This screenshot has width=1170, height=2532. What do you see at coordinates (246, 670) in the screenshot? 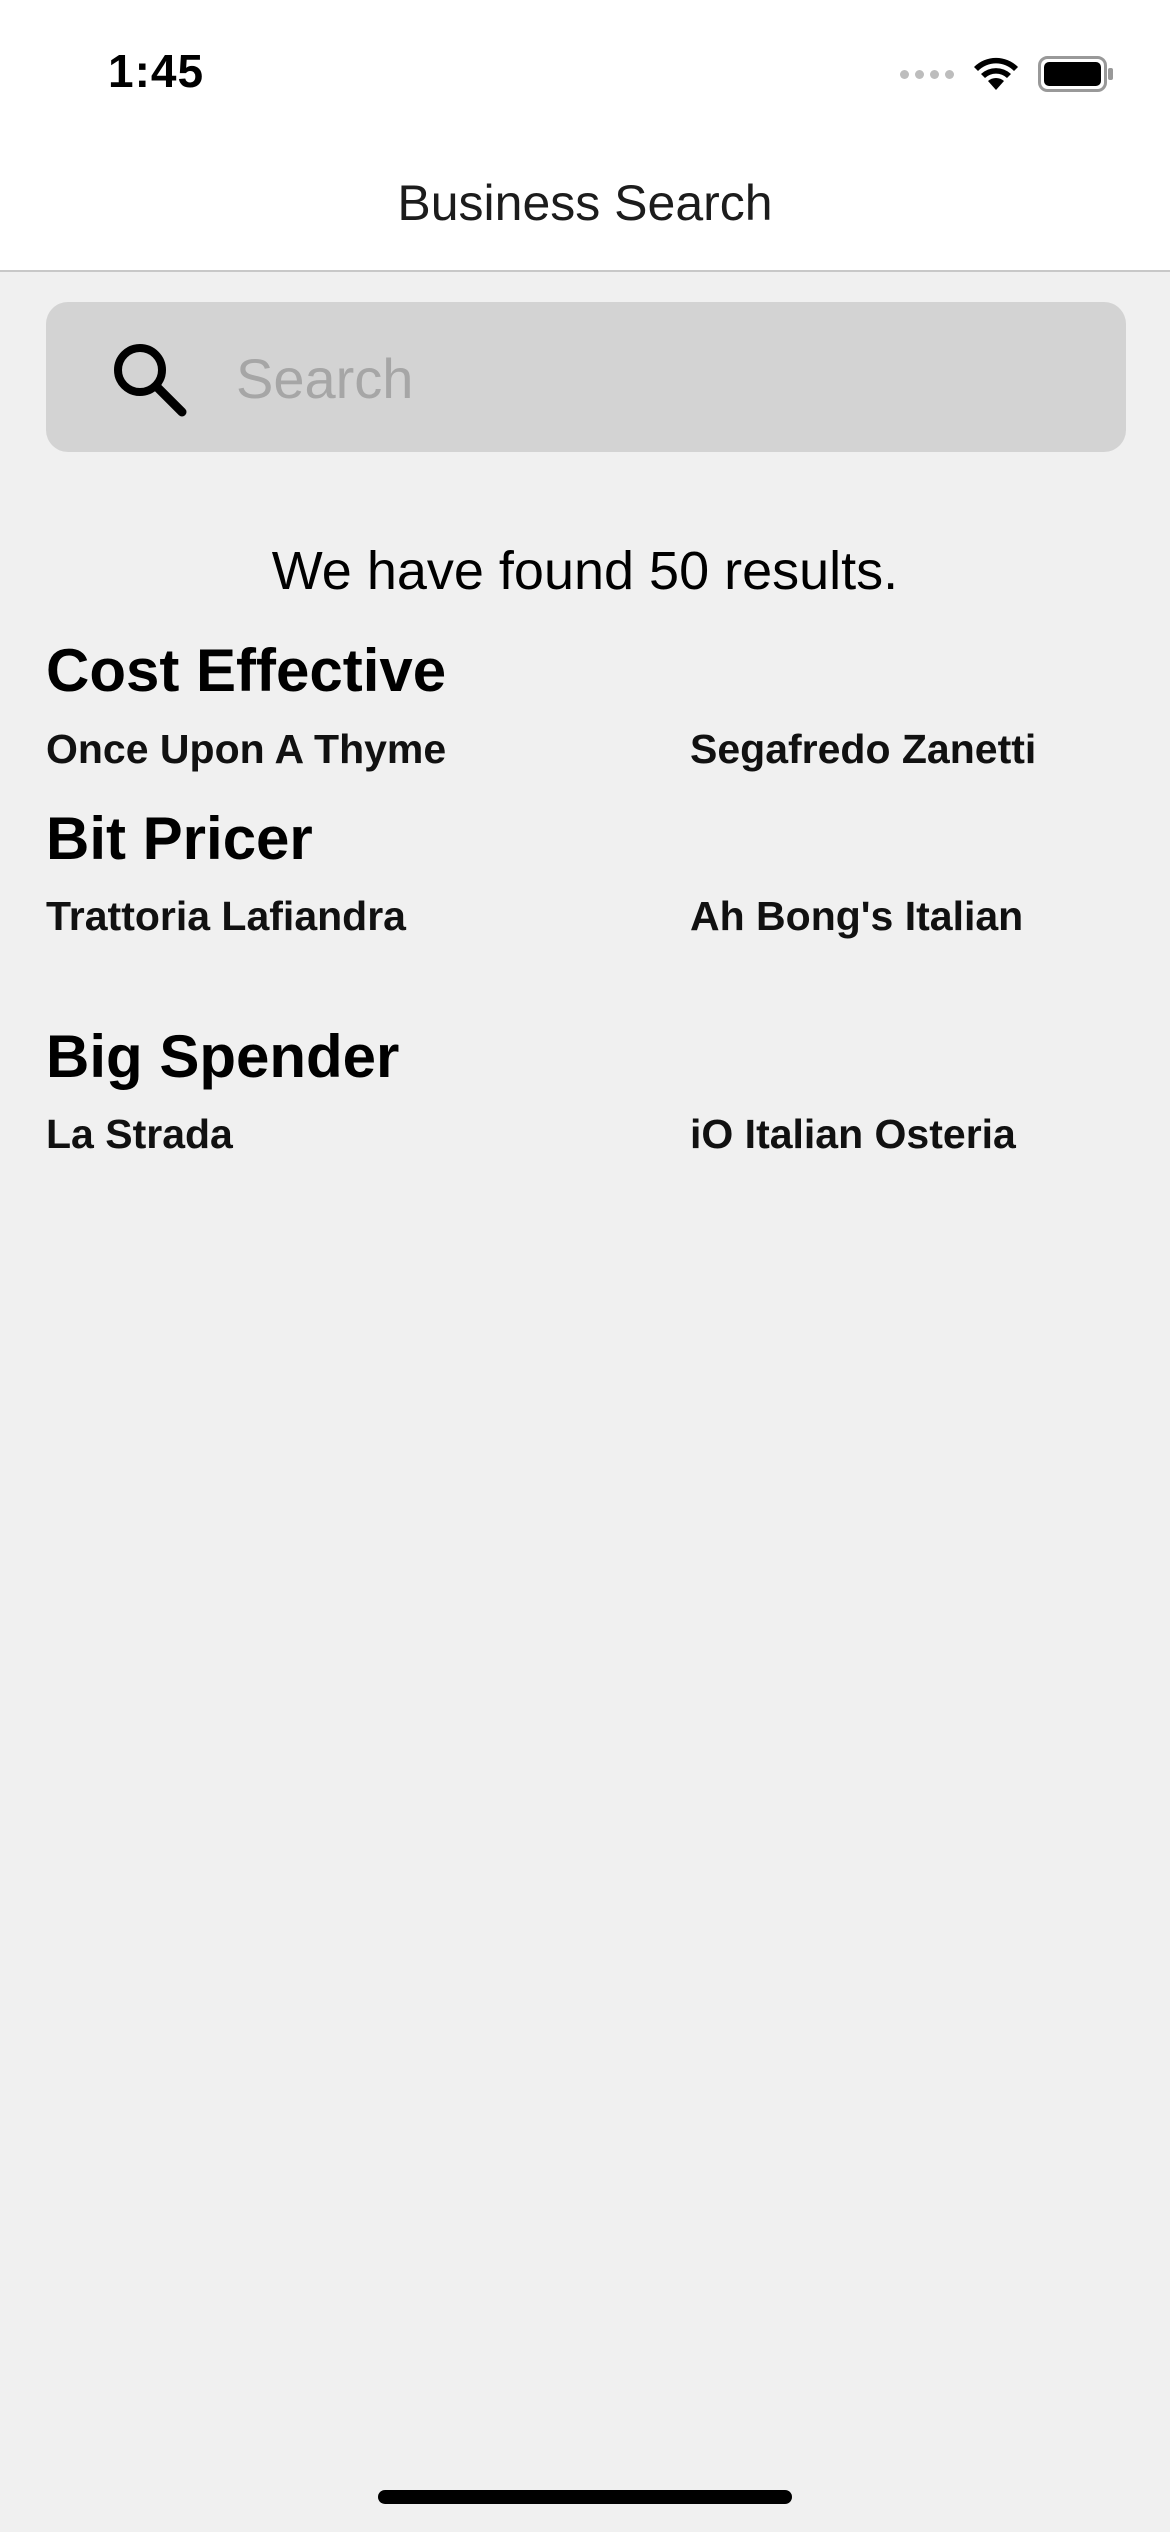
I see `section-title-cost-effective: Cost Effective` at bounding box center [246, 670].